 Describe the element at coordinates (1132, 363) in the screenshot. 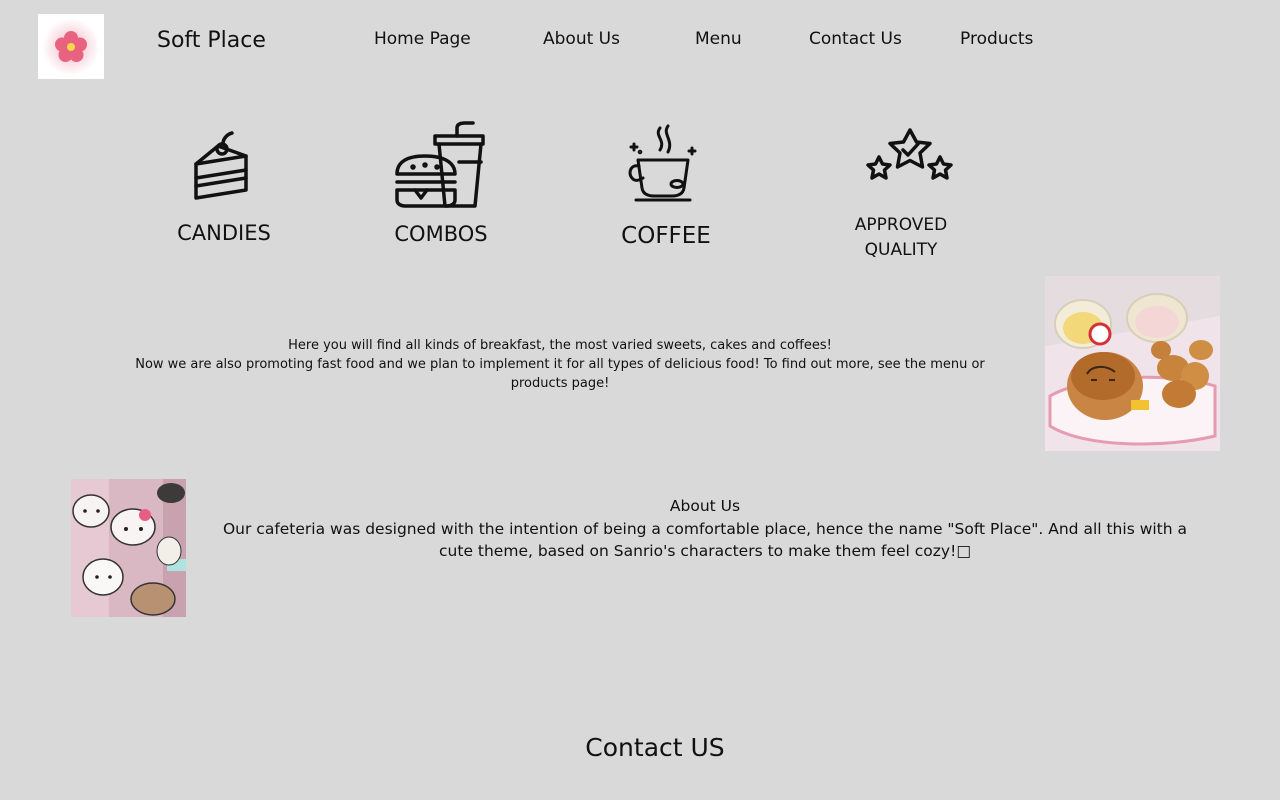

I see `food-photo` at that location.